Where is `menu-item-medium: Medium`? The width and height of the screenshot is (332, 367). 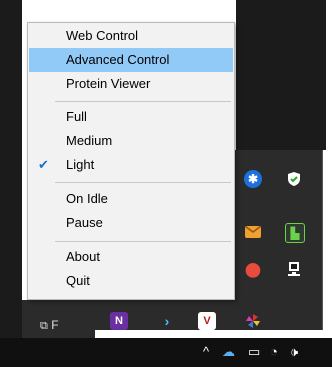
menu-item-medium: Medium is located at coordinates (131, 141).